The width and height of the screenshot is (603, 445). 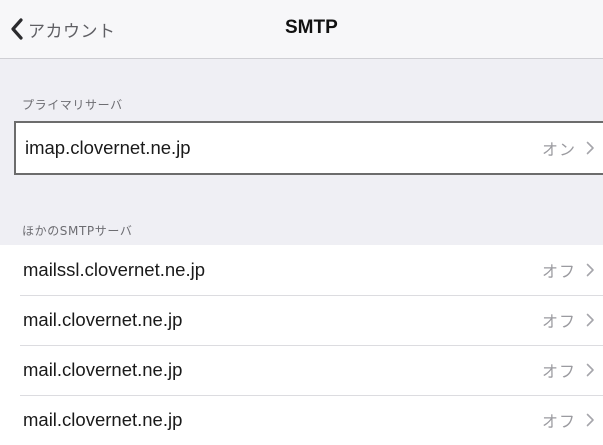 I want to click on navigation-bar: アカウント SMTP, so click(x=301, y=29).